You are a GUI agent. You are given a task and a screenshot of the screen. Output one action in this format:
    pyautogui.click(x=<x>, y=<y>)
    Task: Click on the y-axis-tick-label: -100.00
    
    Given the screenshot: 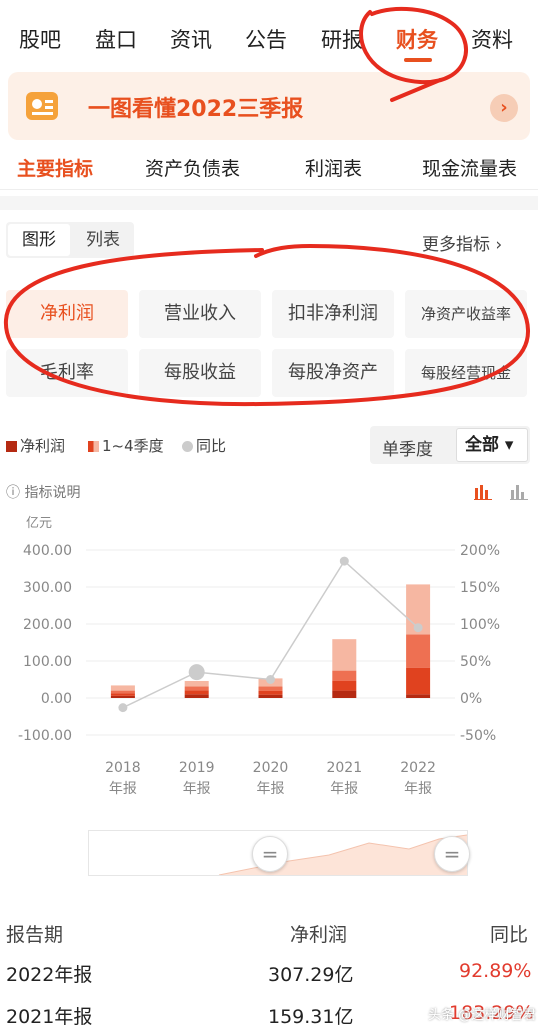 What is the action you would take?
    pyautogui.click(x=45, y=736)
    